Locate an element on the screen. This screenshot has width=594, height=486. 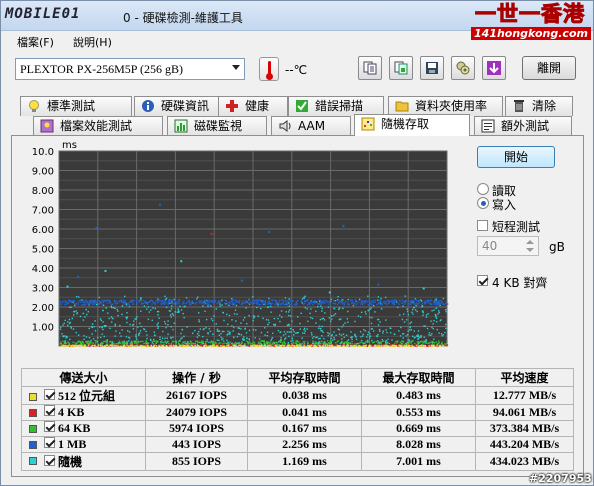
tab-random-access: 隨機存取 is located at coordinates (412, 125).